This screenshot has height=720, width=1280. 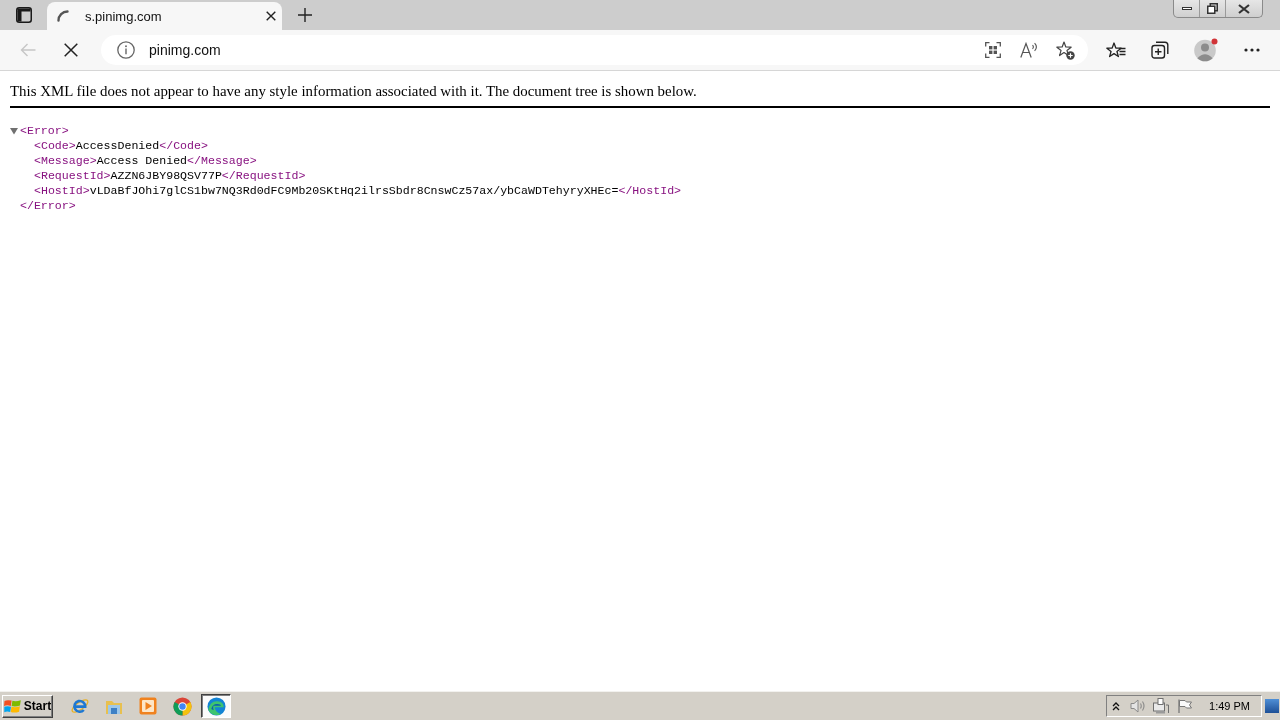 I want to click on media-play-icon, so click(x=148, y=706).